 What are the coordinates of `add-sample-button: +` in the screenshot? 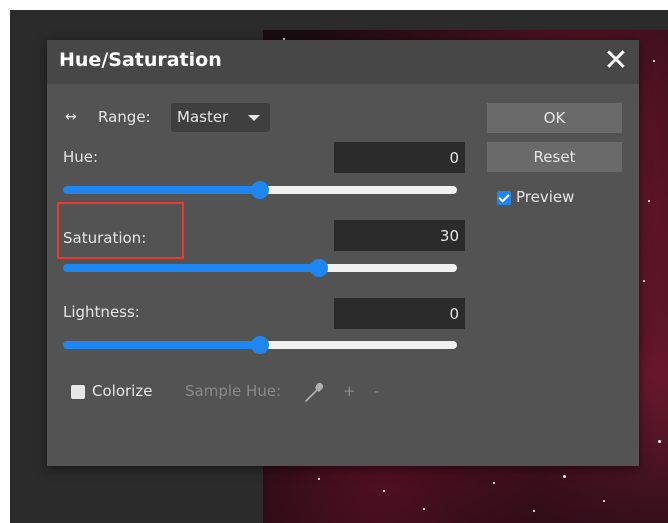 It's located at (349, 391).